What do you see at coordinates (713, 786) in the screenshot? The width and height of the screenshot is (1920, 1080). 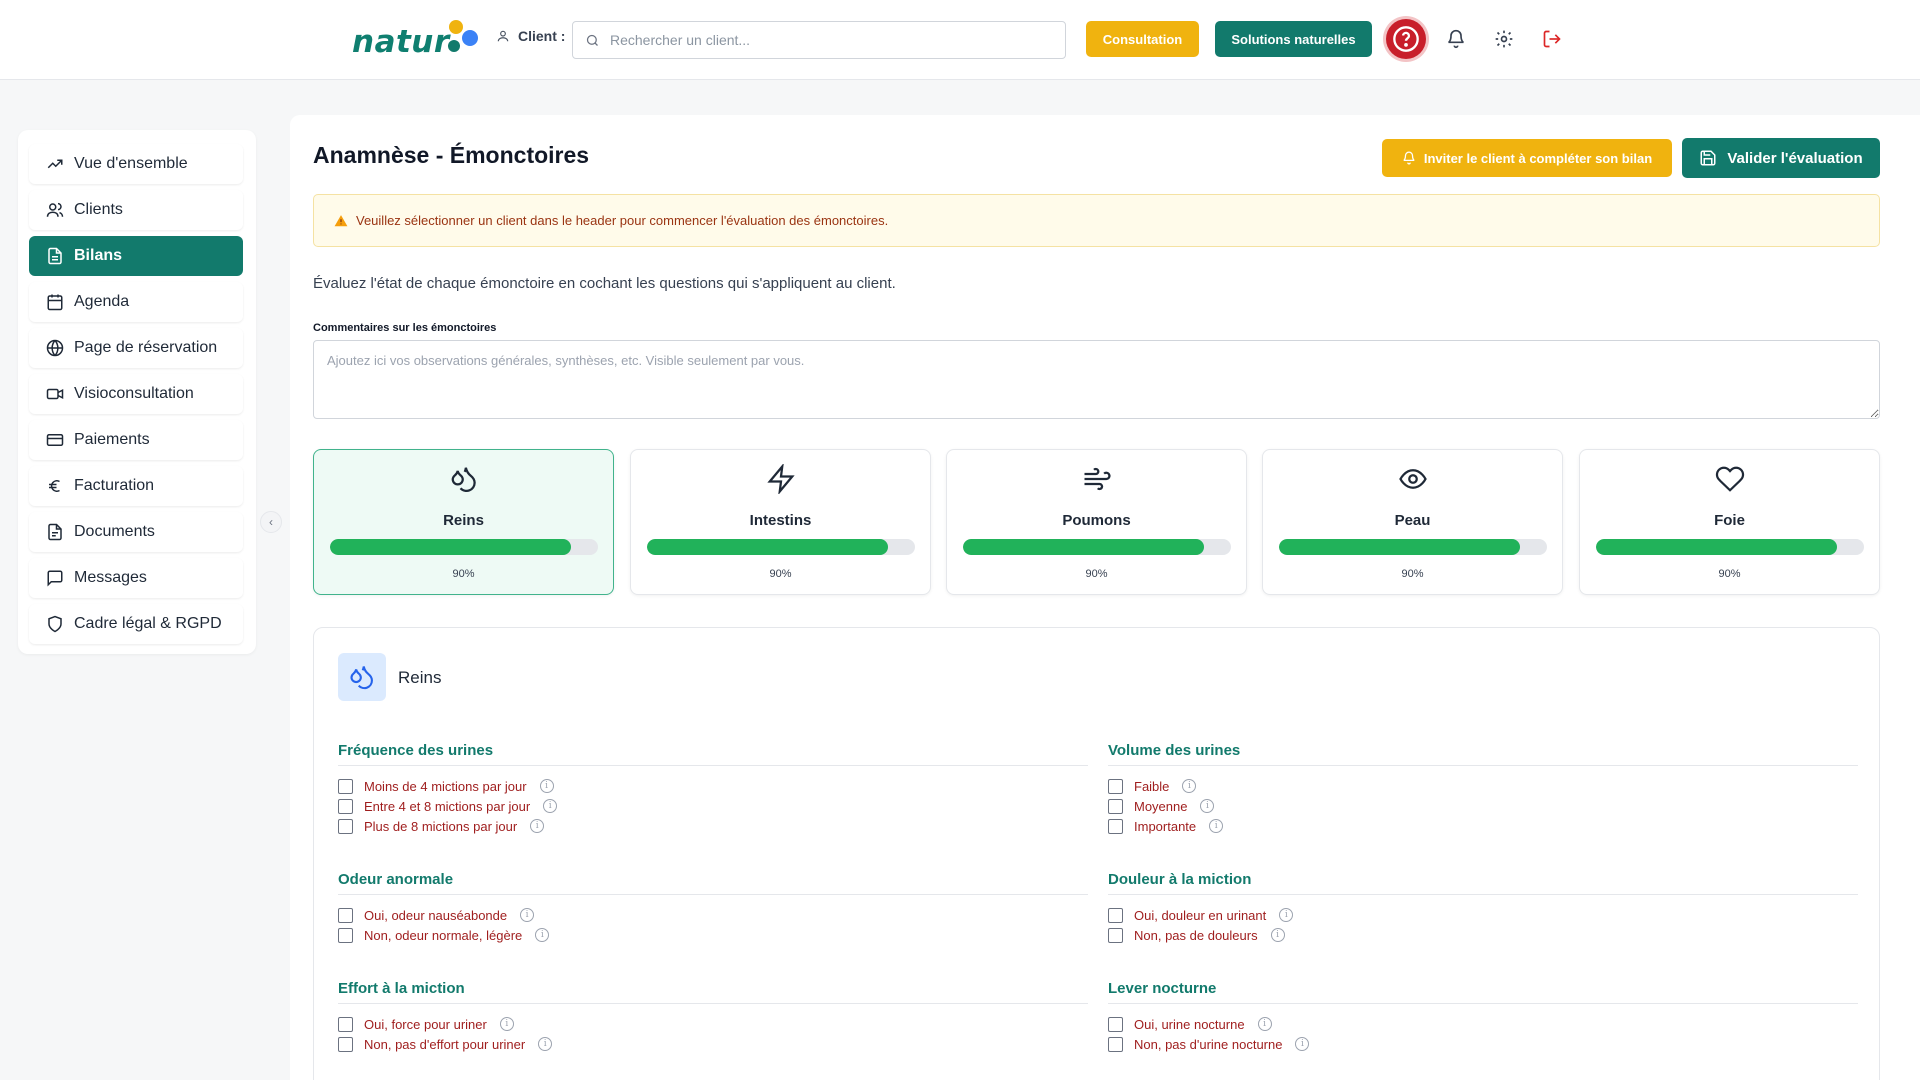 I see `option: Moins de 4 mictions par jour i` at bounding box center [713, 786].